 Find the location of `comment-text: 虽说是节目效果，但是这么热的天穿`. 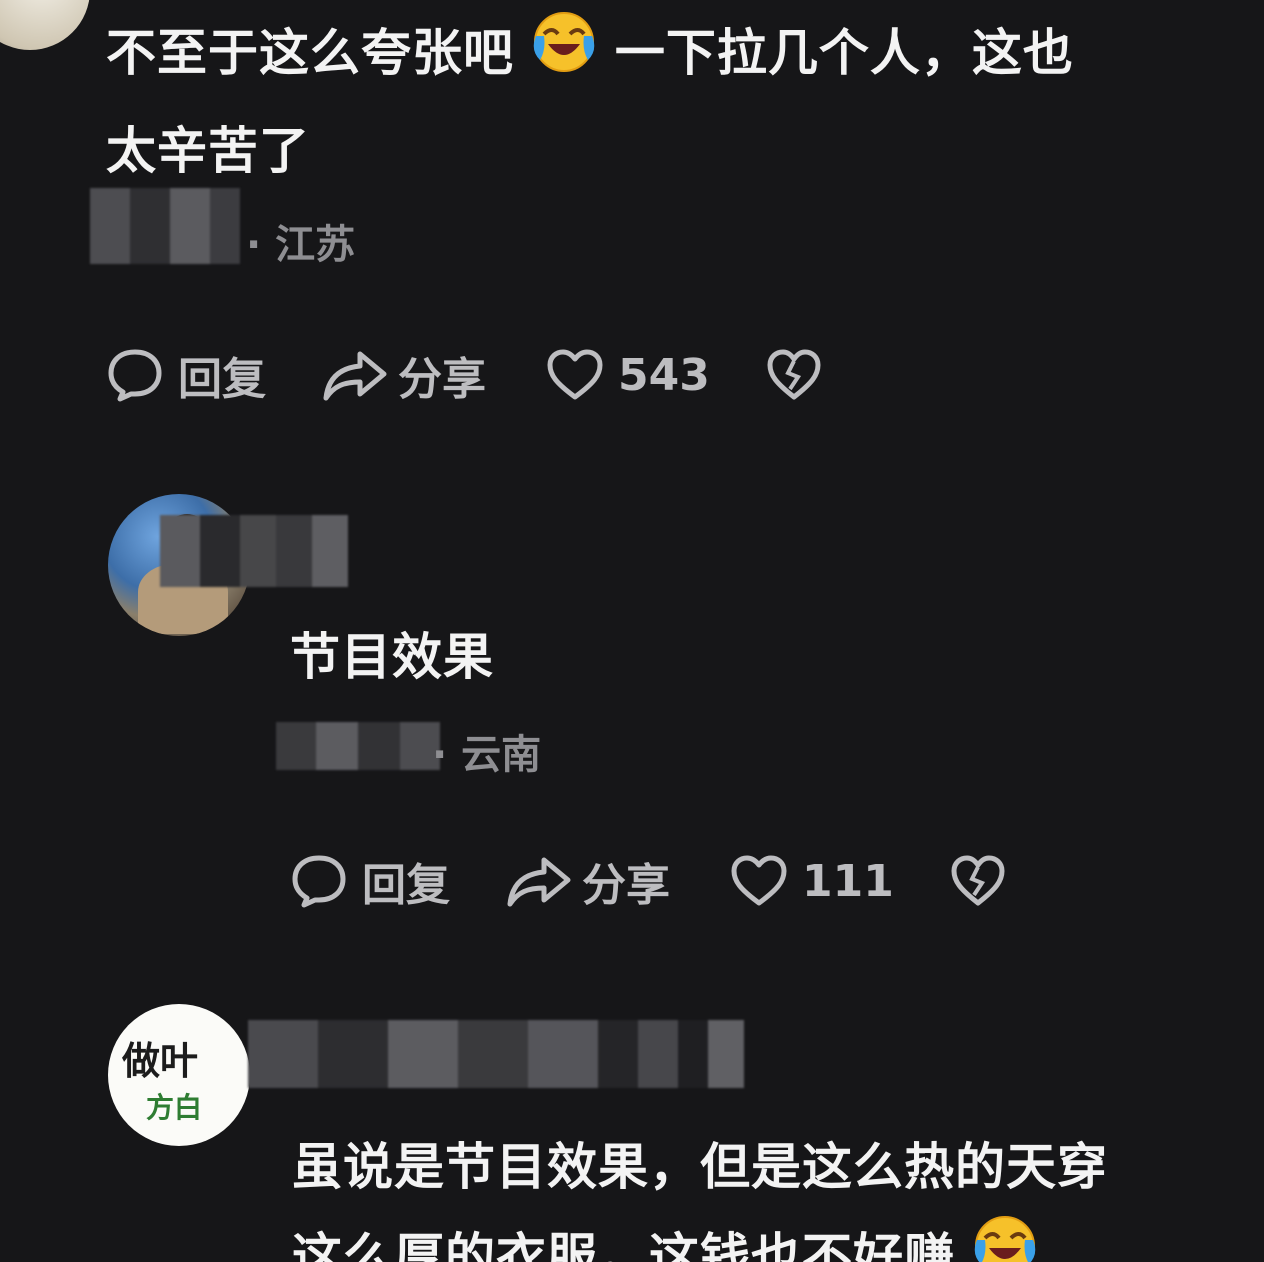

comment-text: 虽说是节目效果，但是这么热的天穿 is located at coordinates (700, 1167).